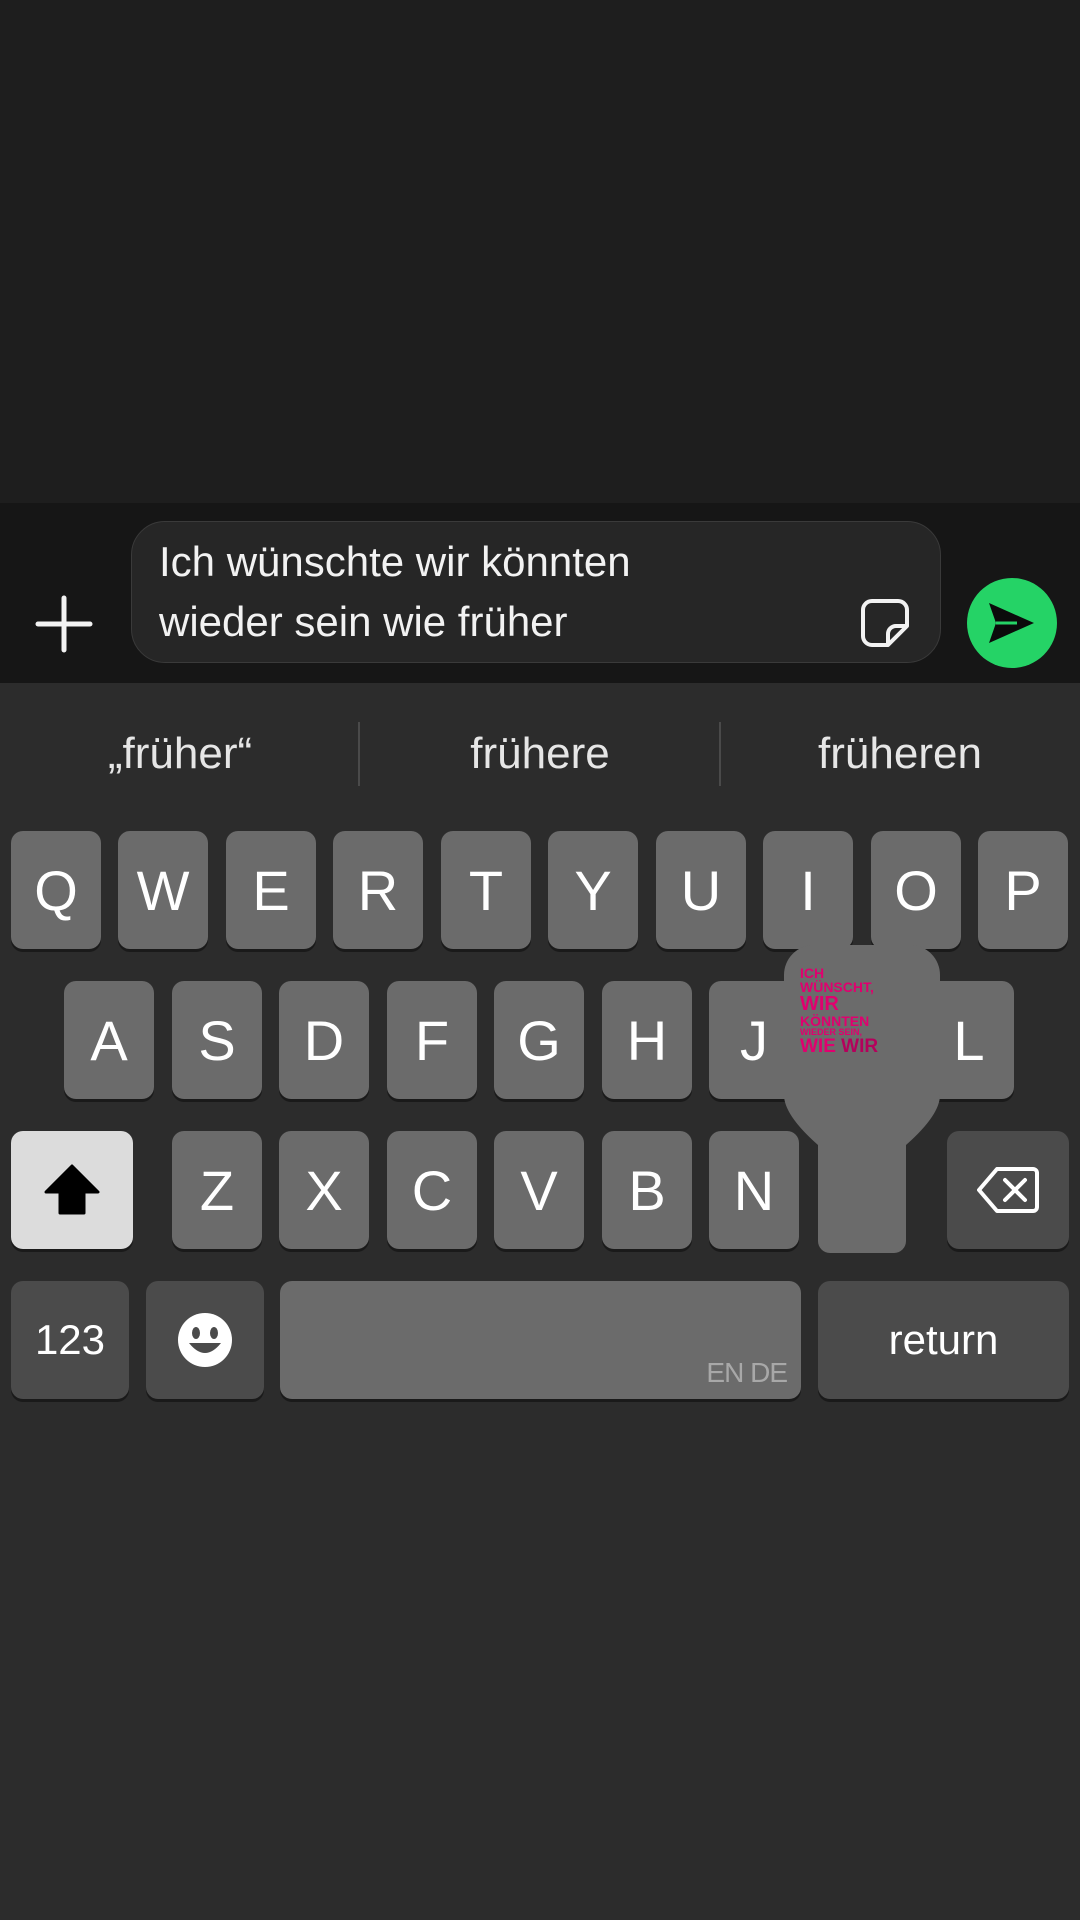 This screenshot has width=1080, height=1920. Describe the element at coordinates (916, 890) in the screenshot. I see `key-o: O` at that location.